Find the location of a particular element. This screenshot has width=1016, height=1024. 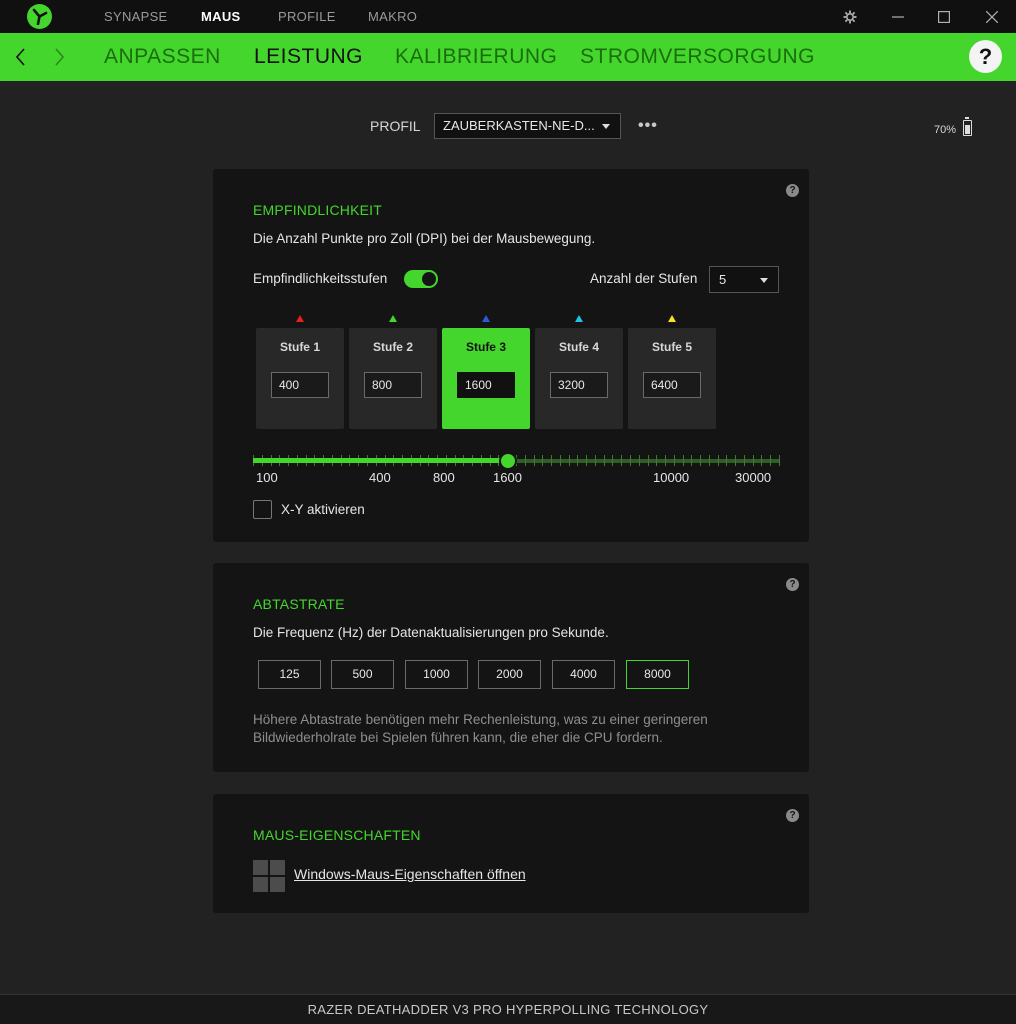

stage-name: Stufe 2 is located at coordinates (392, 347).